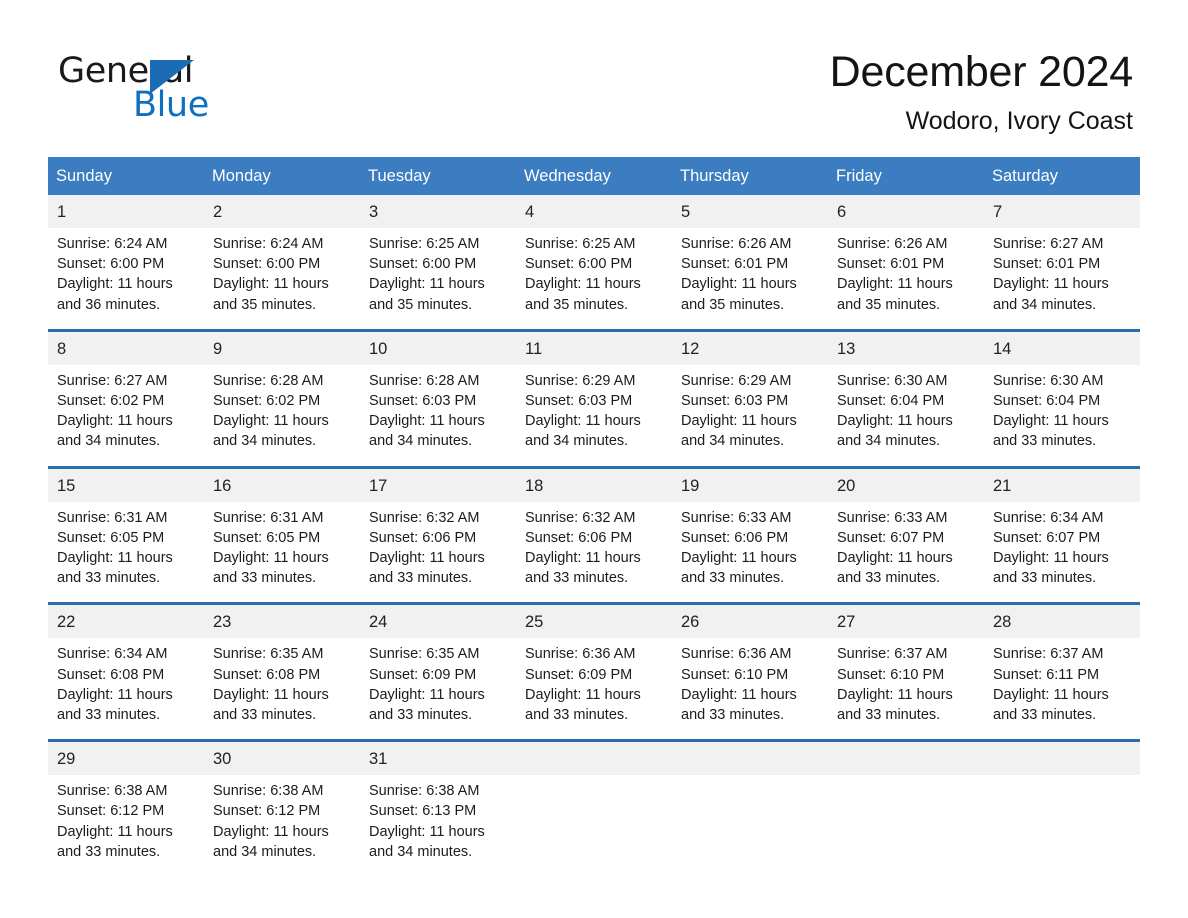 The width and height of the screenshot is (1188, 918). I want to click on sunset-text: Sunset: 6:00 PM, so click(423, 264).